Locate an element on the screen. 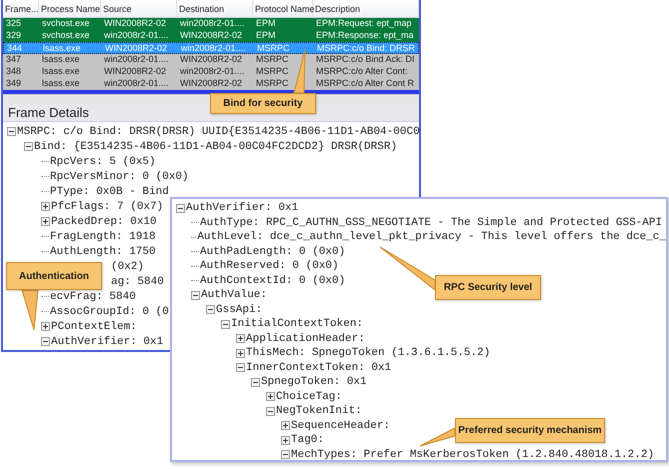 This screenshot has width=669, height=469. tree-node-label: AuthPadLength: 0 (0x0) is located at coordinates (273, 252).